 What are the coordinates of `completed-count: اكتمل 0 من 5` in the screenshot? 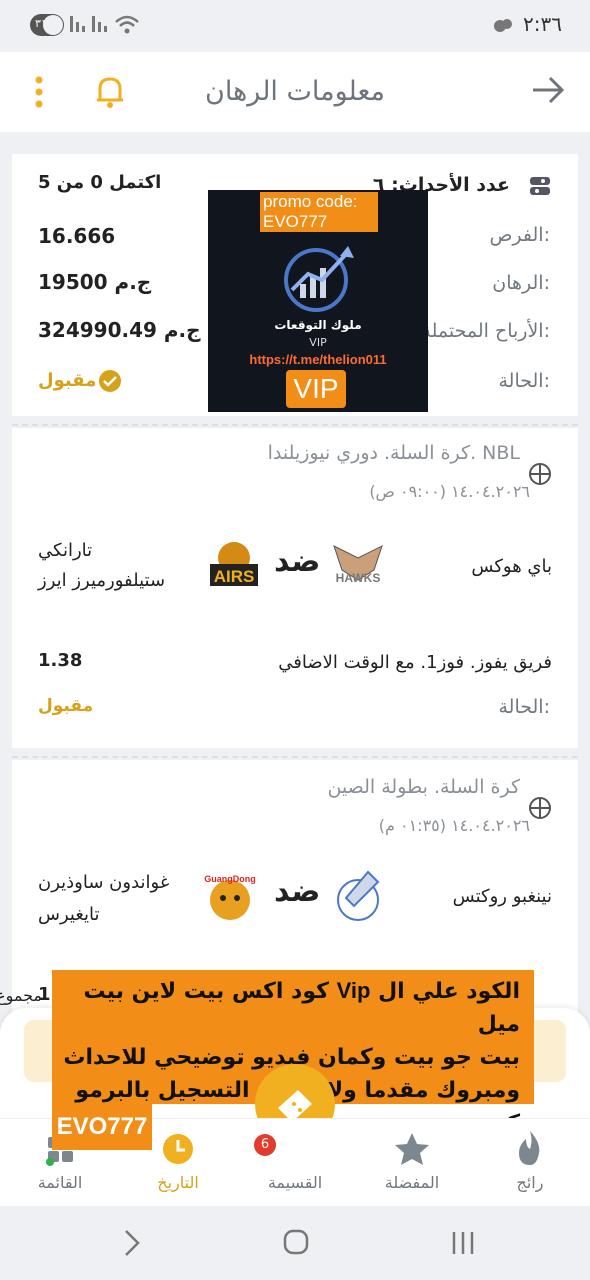 It's located at (100, 182).